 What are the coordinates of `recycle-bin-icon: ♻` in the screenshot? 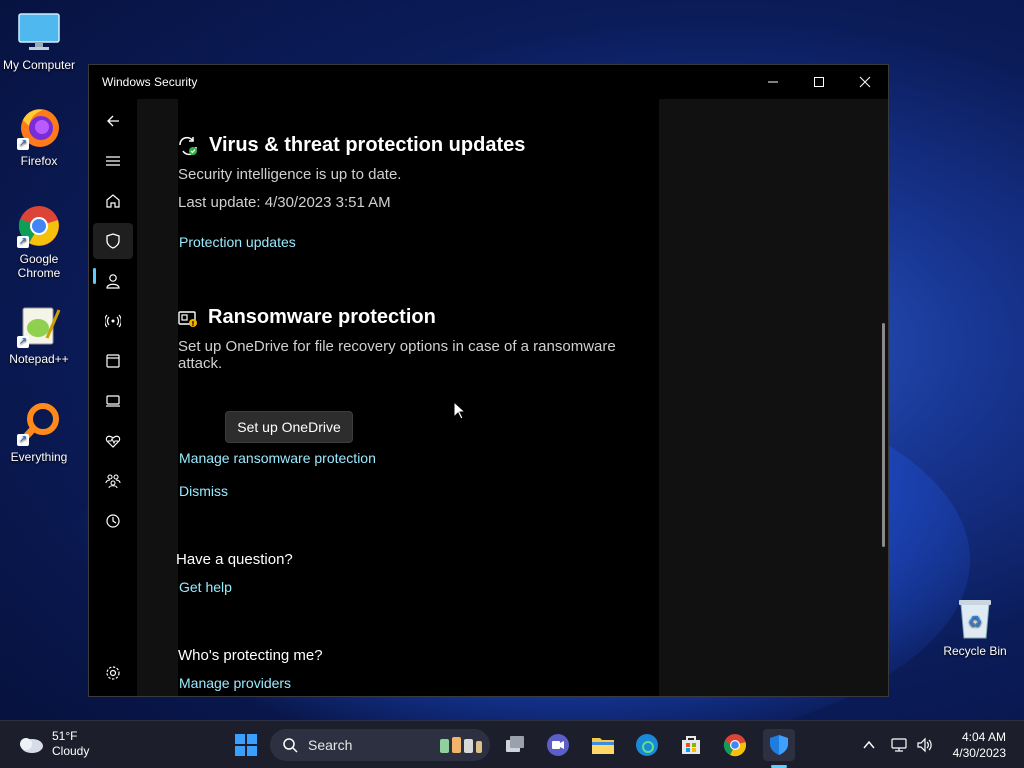 It's located at (975, 618).